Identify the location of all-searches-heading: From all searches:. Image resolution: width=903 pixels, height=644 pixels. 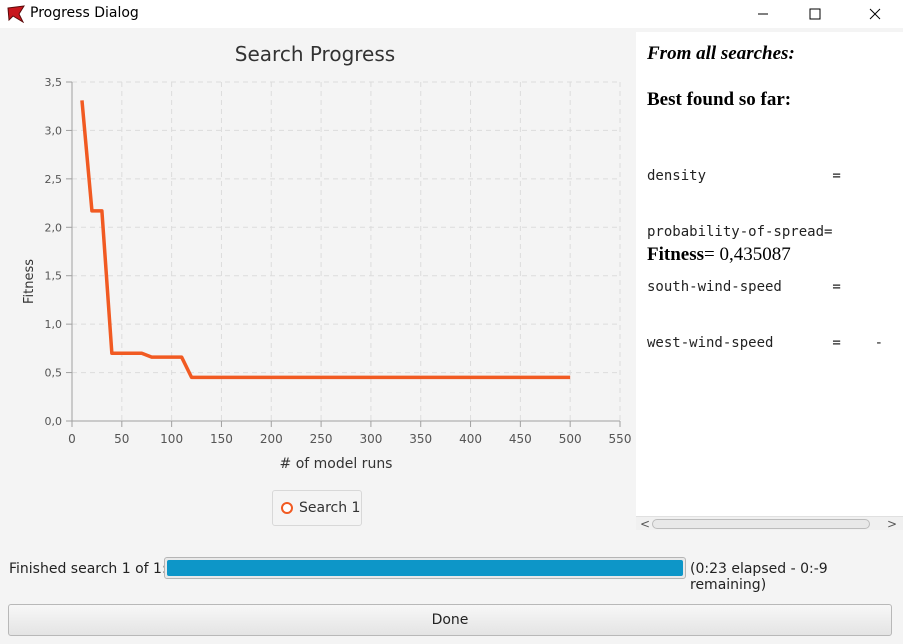
(721, 53).